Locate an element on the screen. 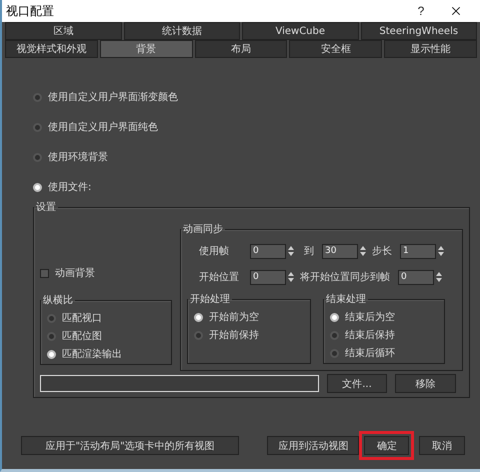 This screenshot has height=472, width=480. dialog-button: 确定 is located at coordinates (387, 445).